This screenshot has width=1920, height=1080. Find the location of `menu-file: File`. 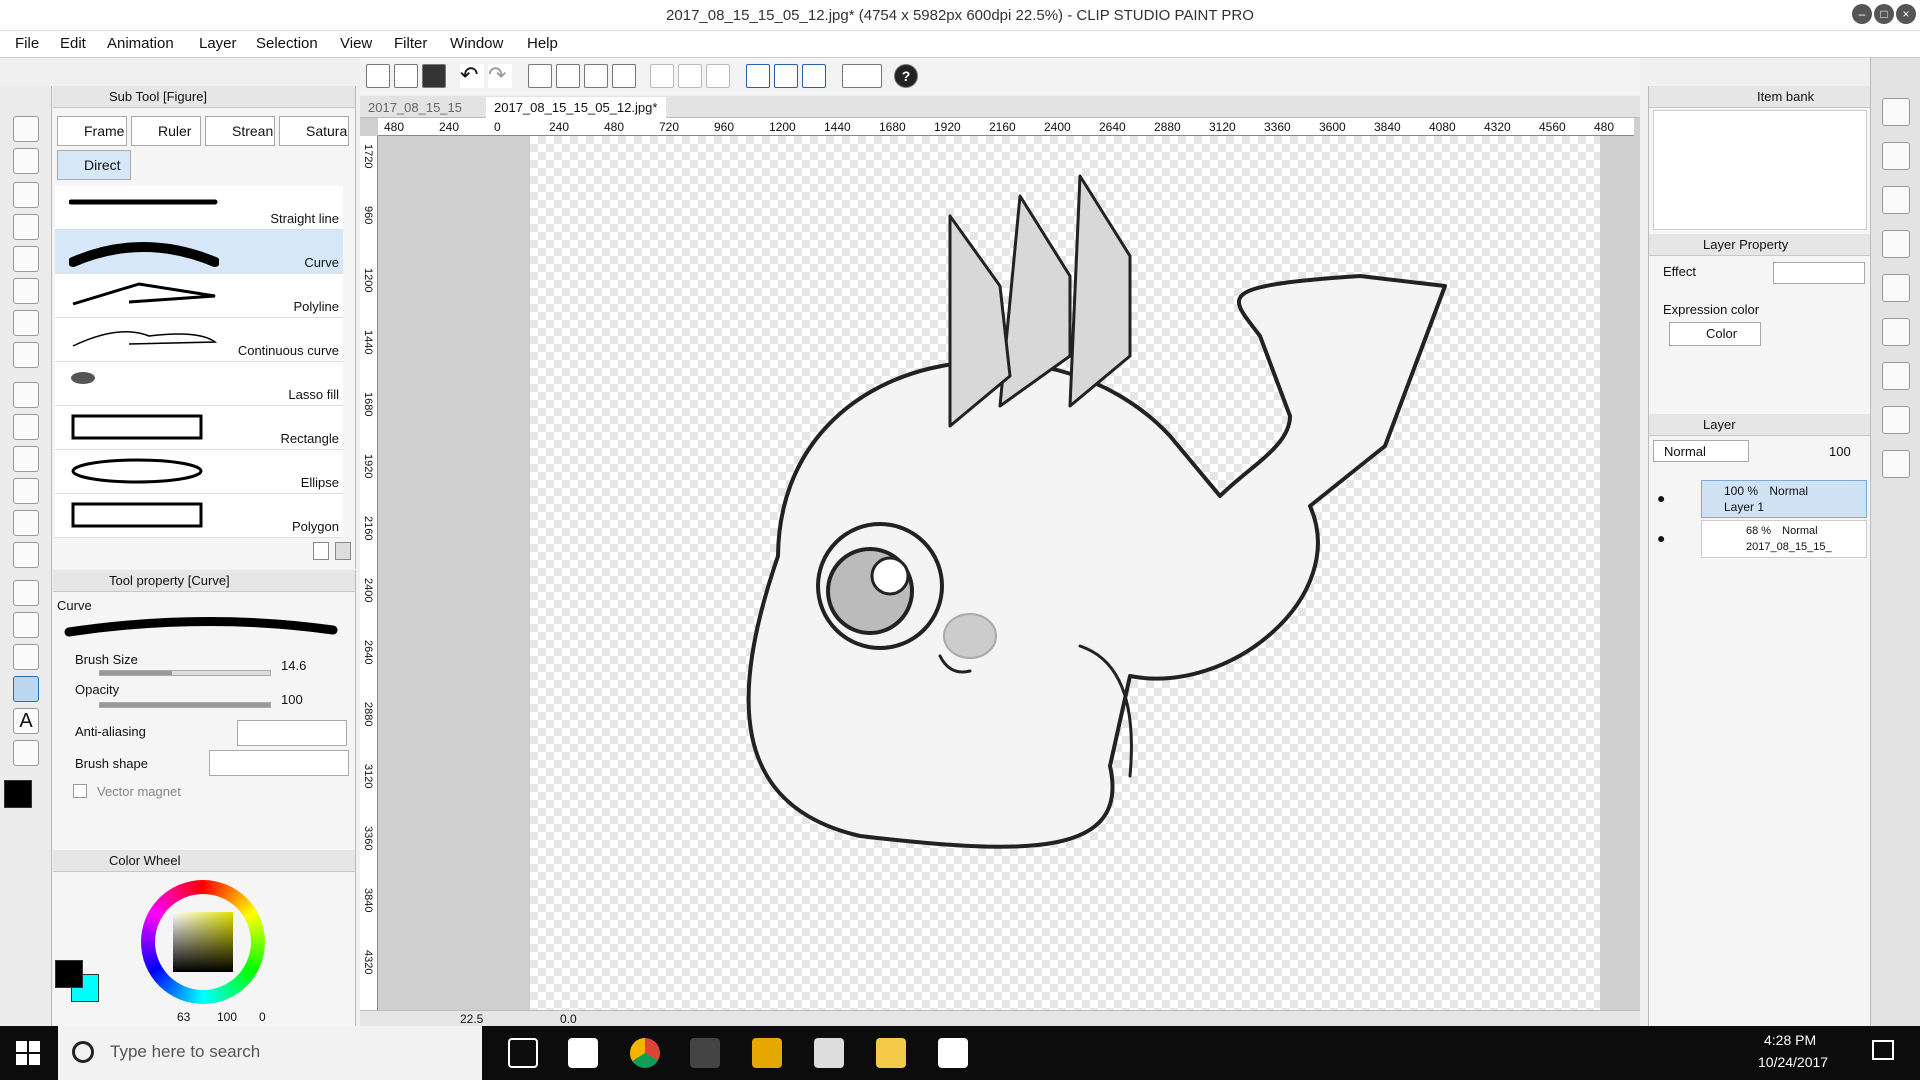

menu-file: File is located at coordinates (27, 43).